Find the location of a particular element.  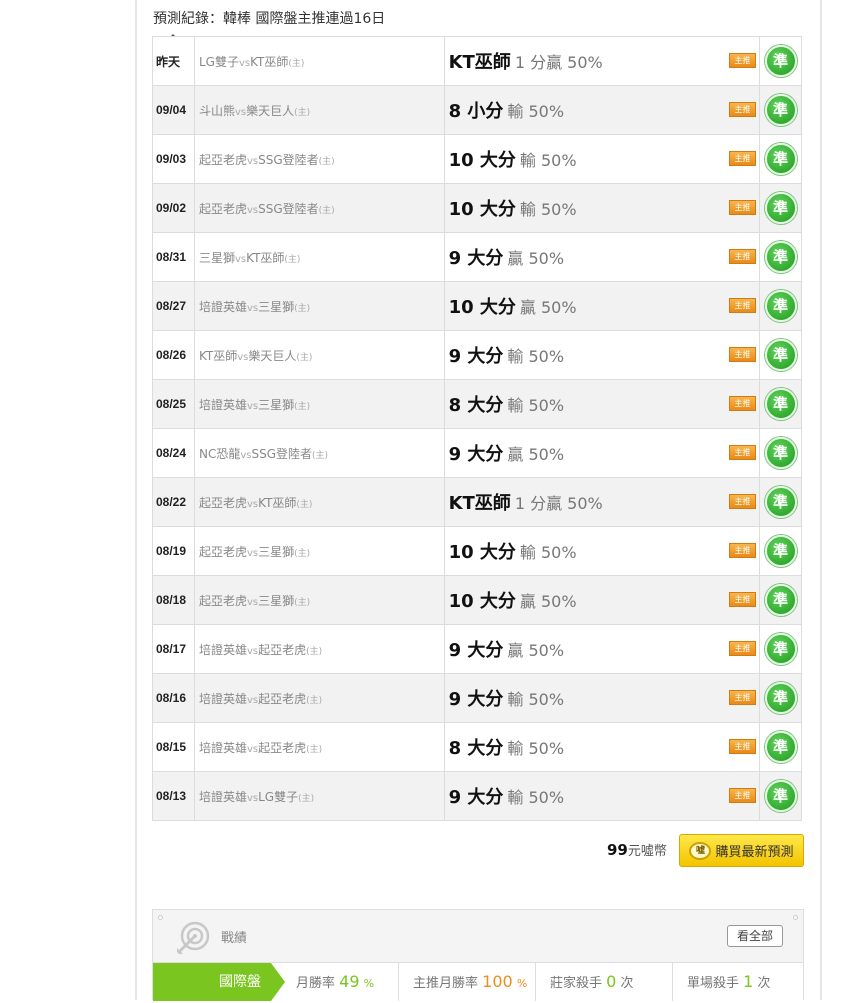

table-row: 08/26 KT巫師vs樂天巨人(主) 9 大分輸 50% 主推準 is located at coordinates (477, 355).